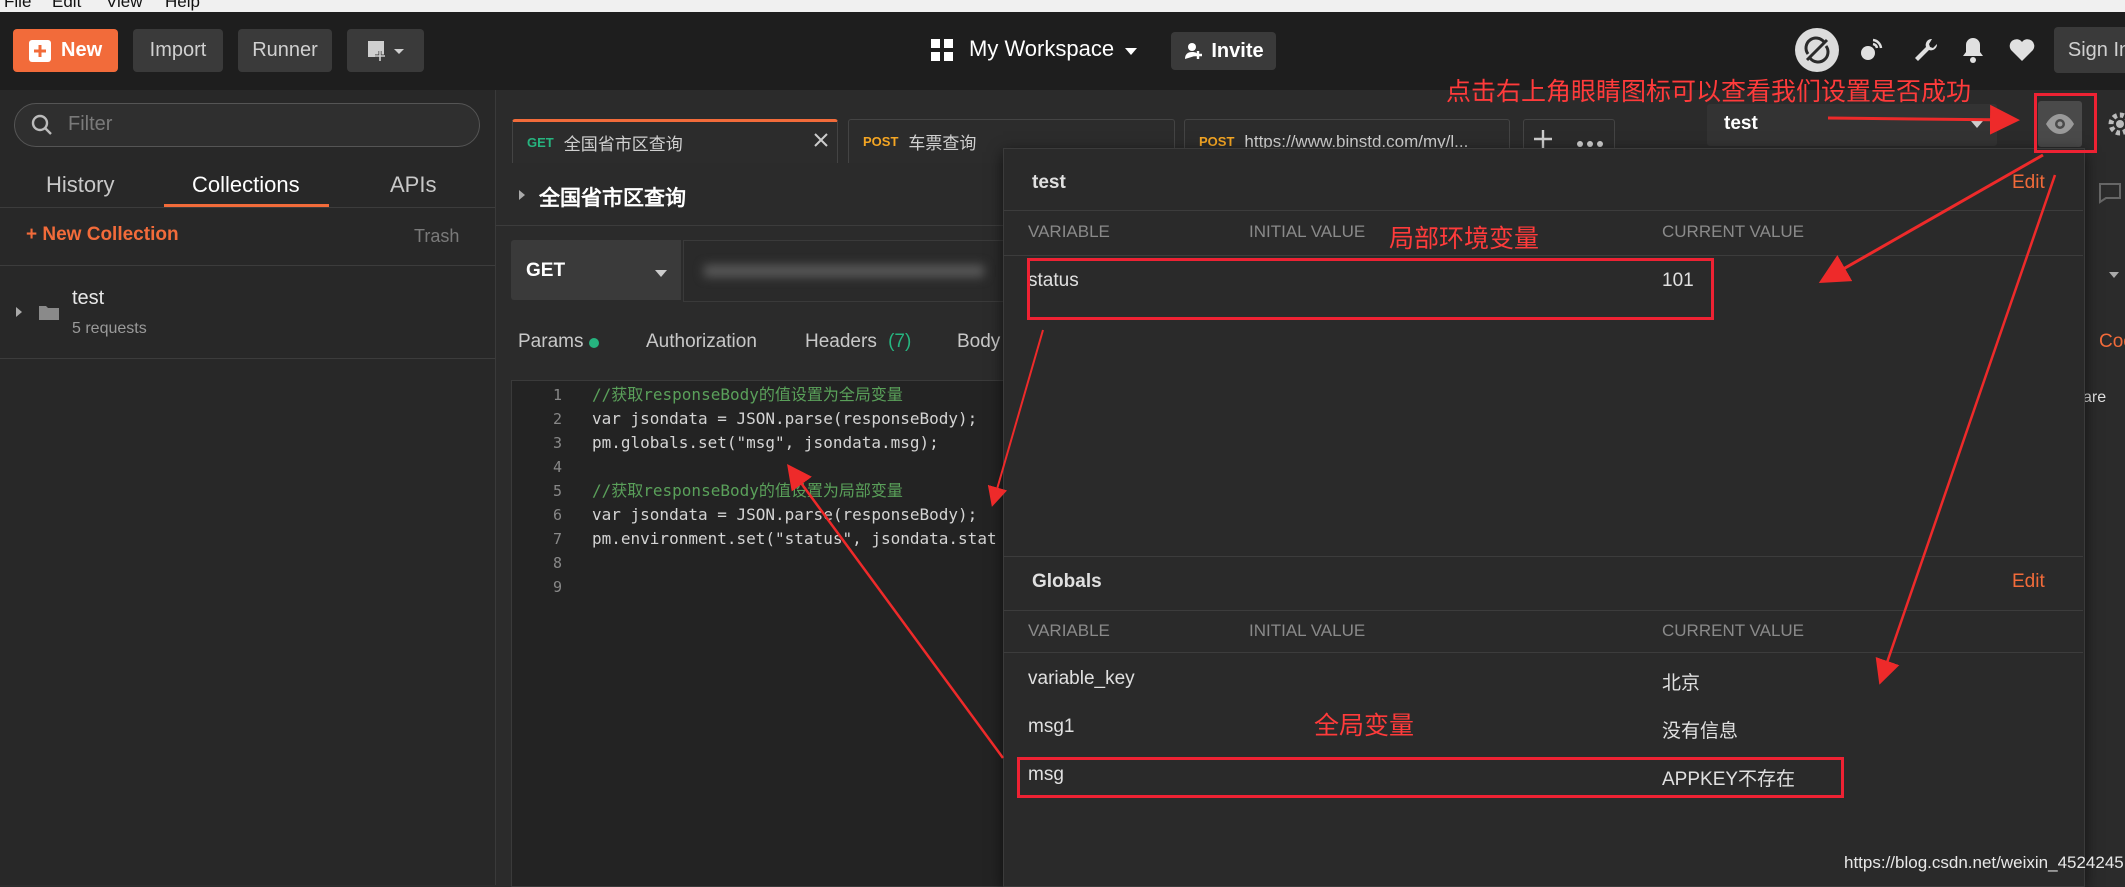 Image resolution: width=2125 pixels, height=887 pixels. I want to click on code-text: pm.globals.set("msg", jsondata.msg);, so click(765, 442).